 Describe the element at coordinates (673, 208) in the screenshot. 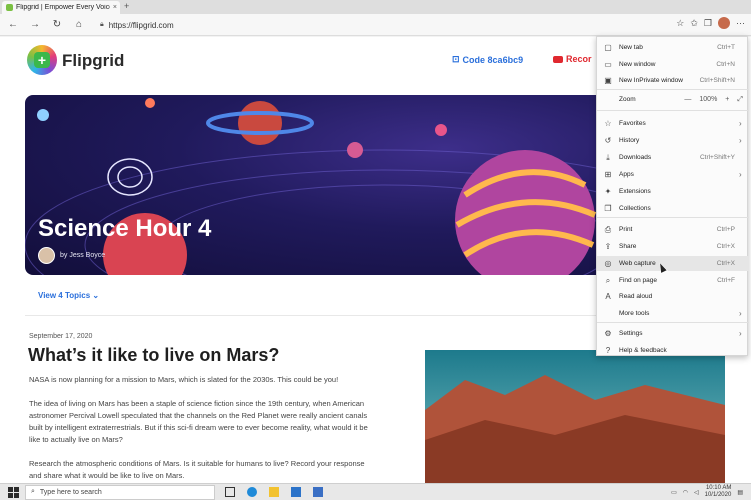

I see `menu-item-collections: ❐ Collections` at that location.